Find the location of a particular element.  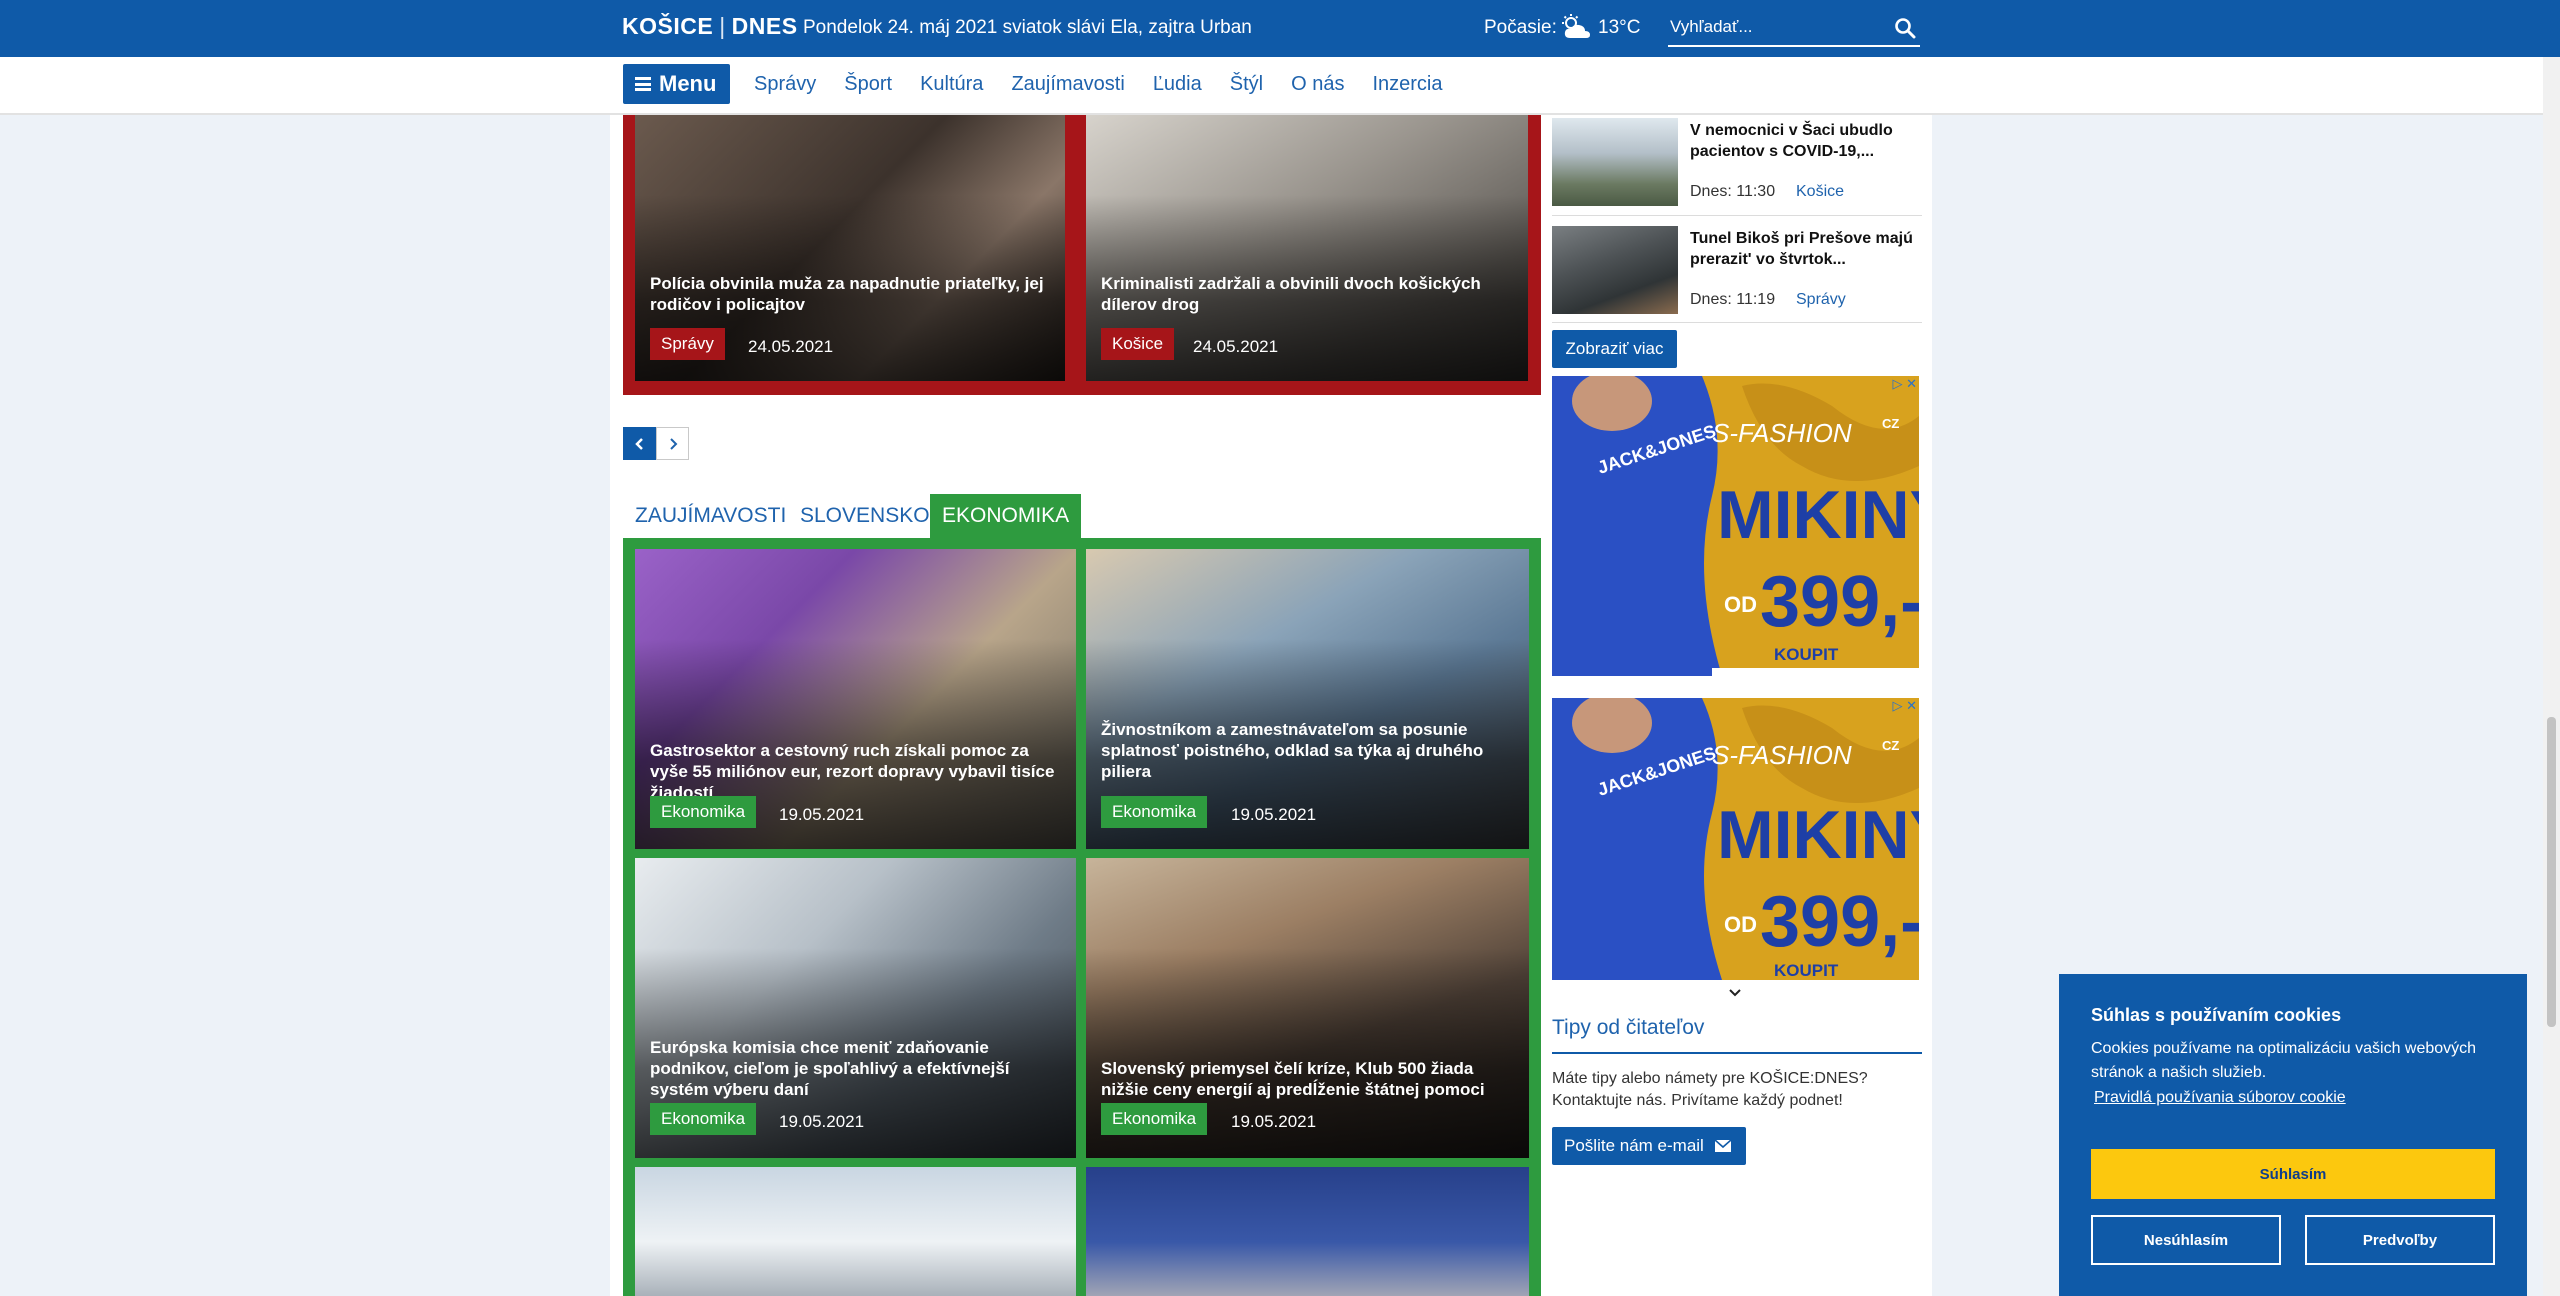

category-badge: Správy is located at coordinates (687, 344).